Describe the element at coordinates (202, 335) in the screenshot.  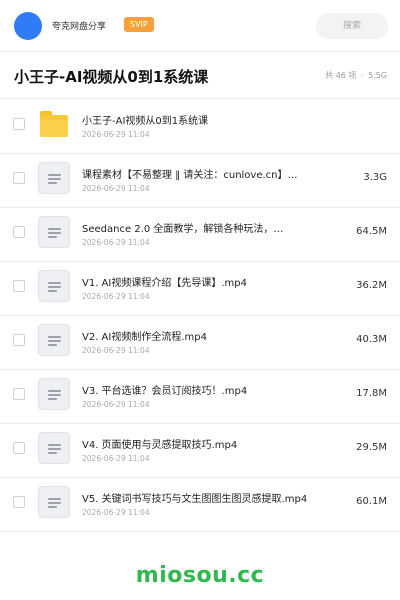
I see `file-name: V2. AI视频制作全流程.mp4` at that location.